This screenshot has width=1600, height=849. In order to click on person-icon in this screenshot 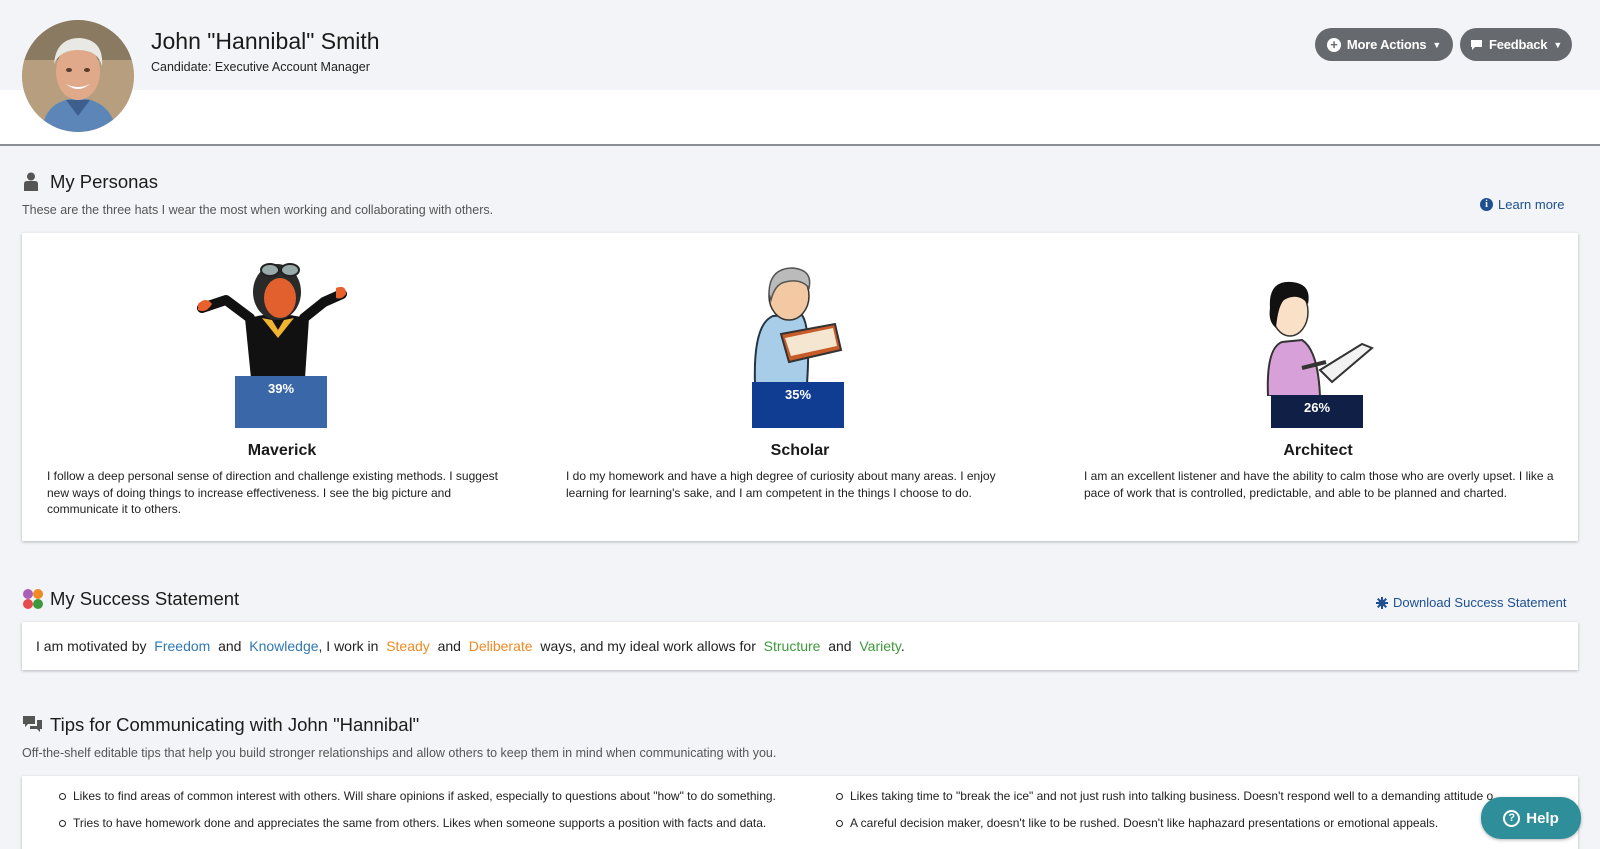, I will do `click(31, 181)`.